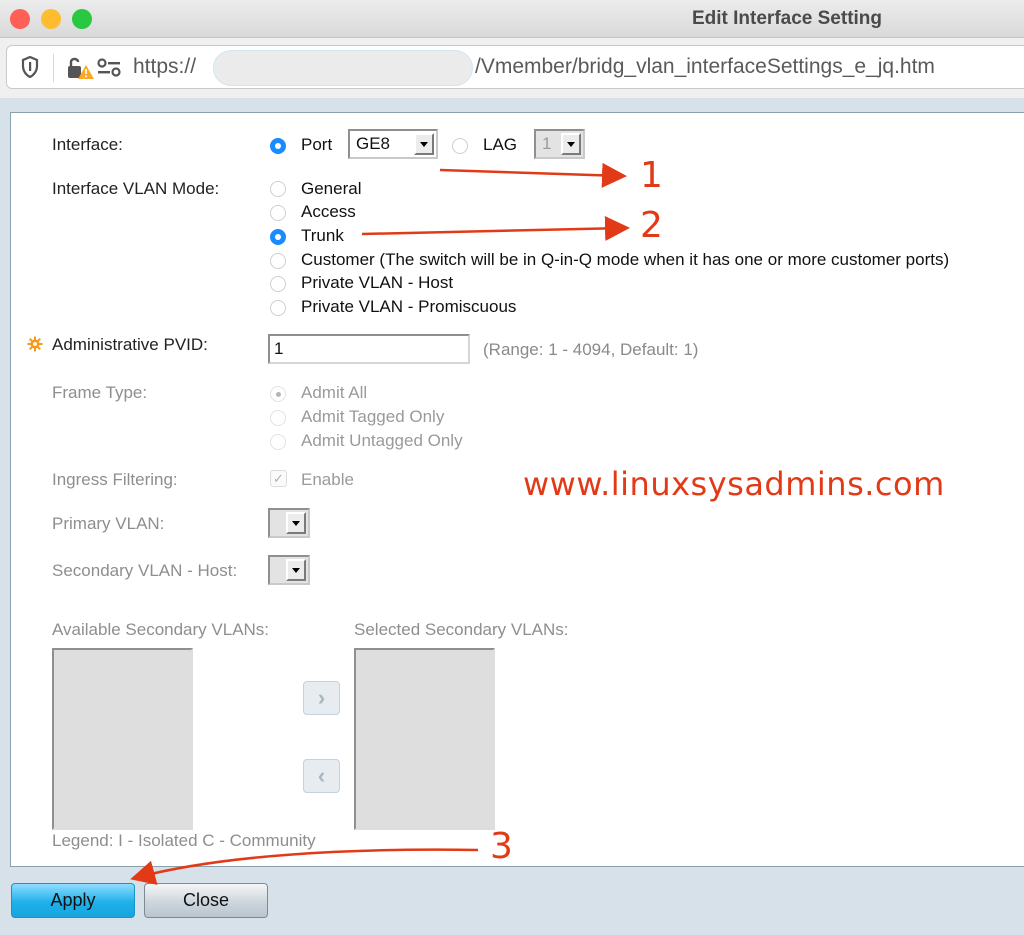  I want to click on primary-vlan-select, so click(289, 523).